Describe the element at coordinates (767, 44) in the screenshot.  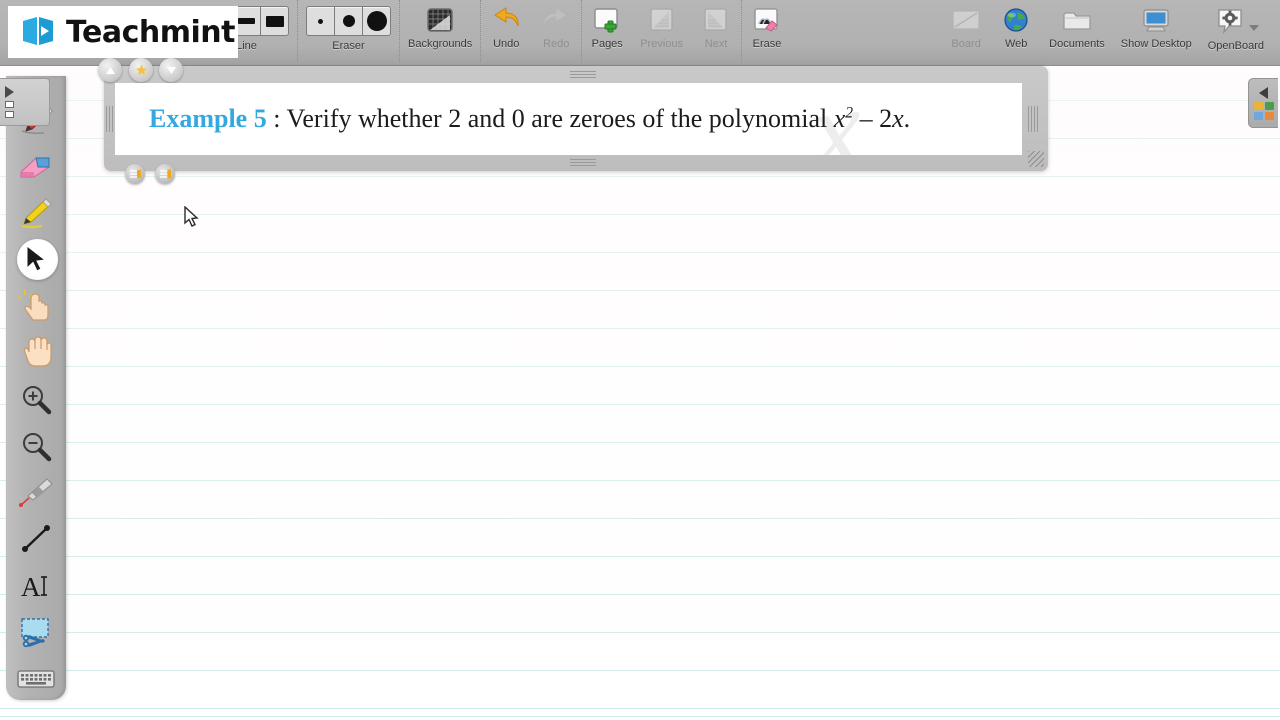
I see `erase-label: Erase` at that location.